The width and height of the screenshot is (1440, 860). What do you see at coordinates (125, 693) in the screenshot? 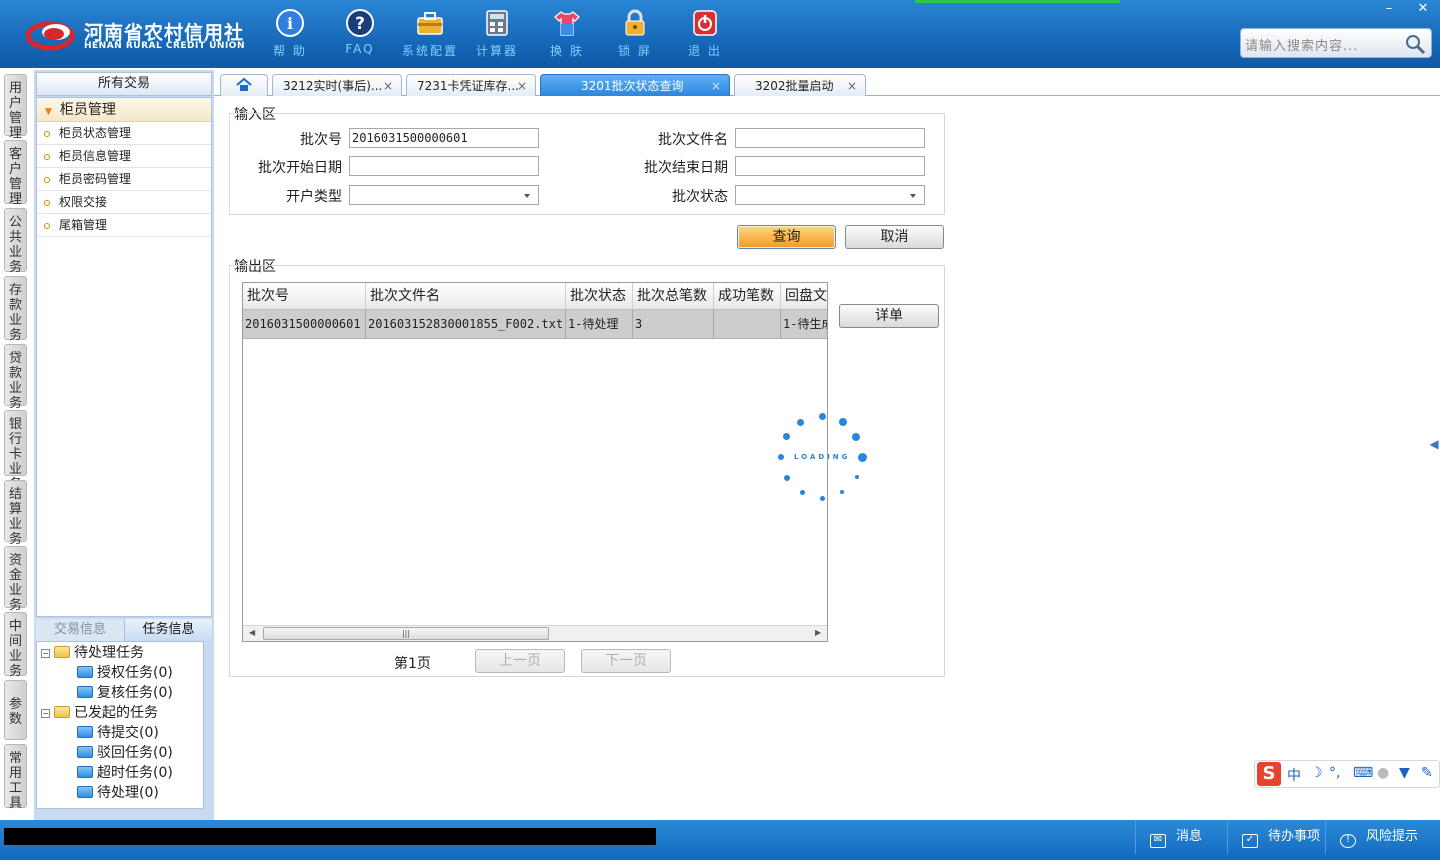
I see `task-node-review: 复核任务(0)` at bounding box center [125, 693].